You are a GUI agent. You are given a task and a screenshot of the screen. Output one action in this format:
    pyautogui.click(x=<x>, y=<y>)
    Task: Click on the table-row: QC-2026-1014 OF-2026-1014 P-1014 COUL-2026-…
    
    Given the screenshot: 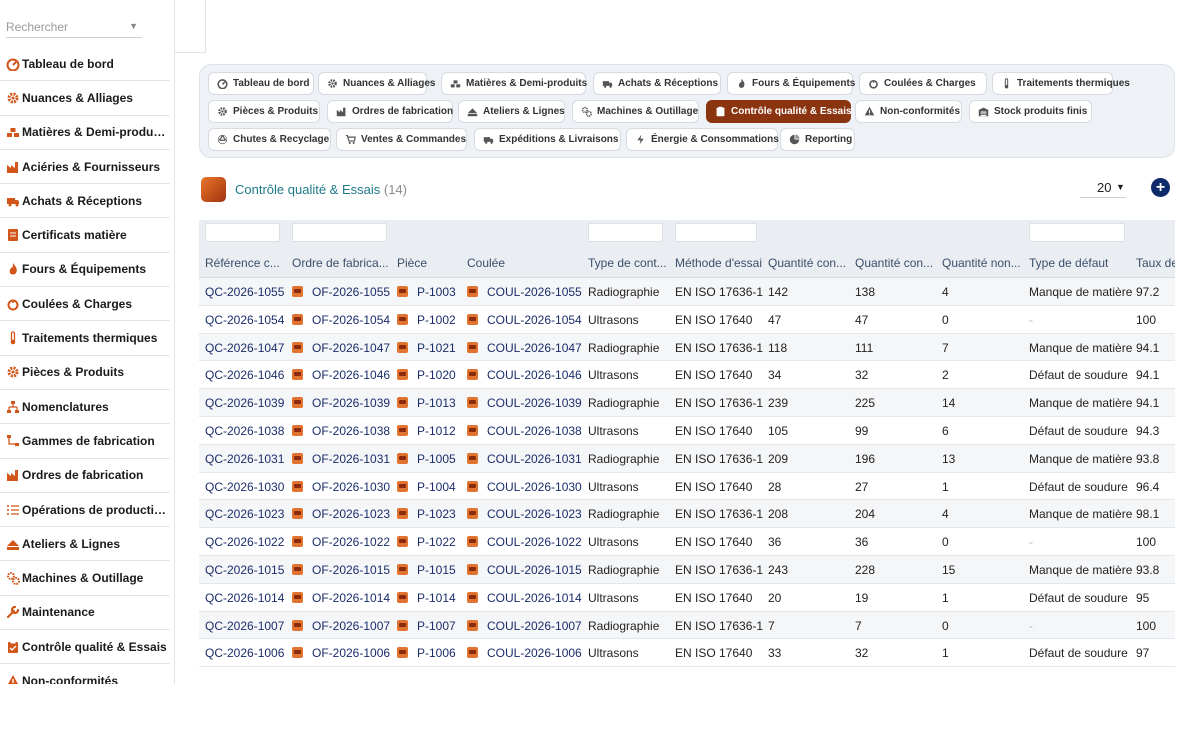 What is the action you would take?
    pyautogui.click(x=687, y=598)
    